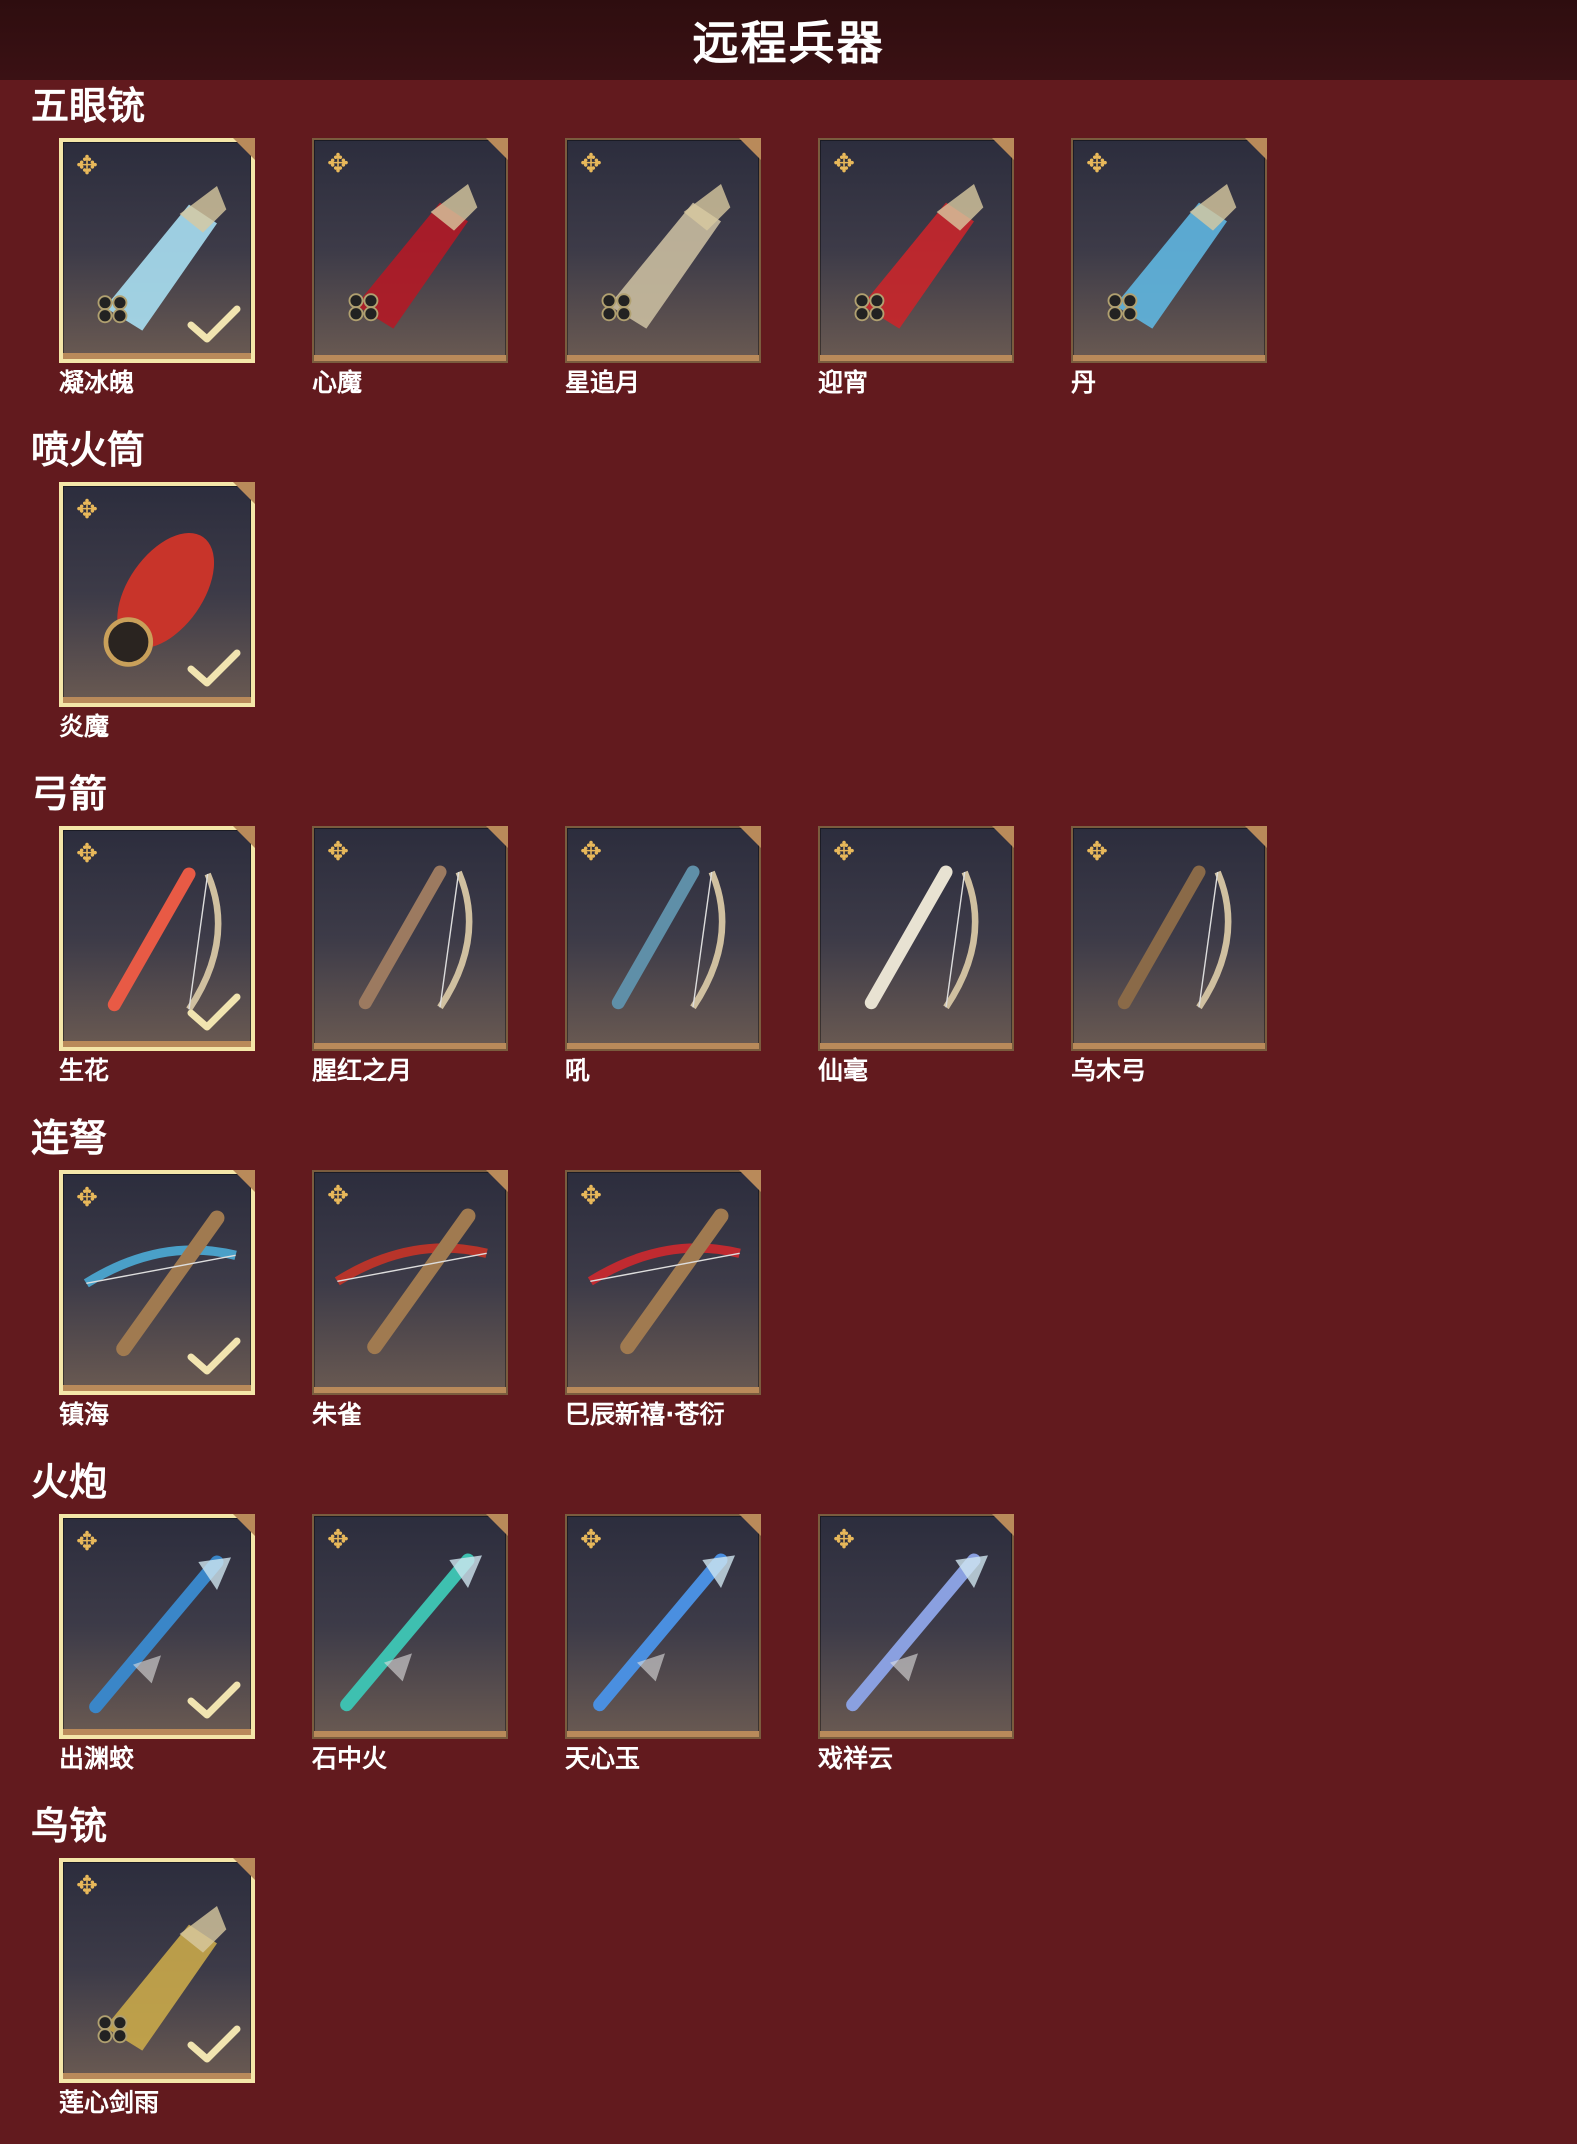 The width and height of the screenshot is (1577, 2144). What do you see at coordinates (603, 1758) in the screenshot?
I see `weapon-skin-name: 天心玉` at bounding box center [603, 1758].